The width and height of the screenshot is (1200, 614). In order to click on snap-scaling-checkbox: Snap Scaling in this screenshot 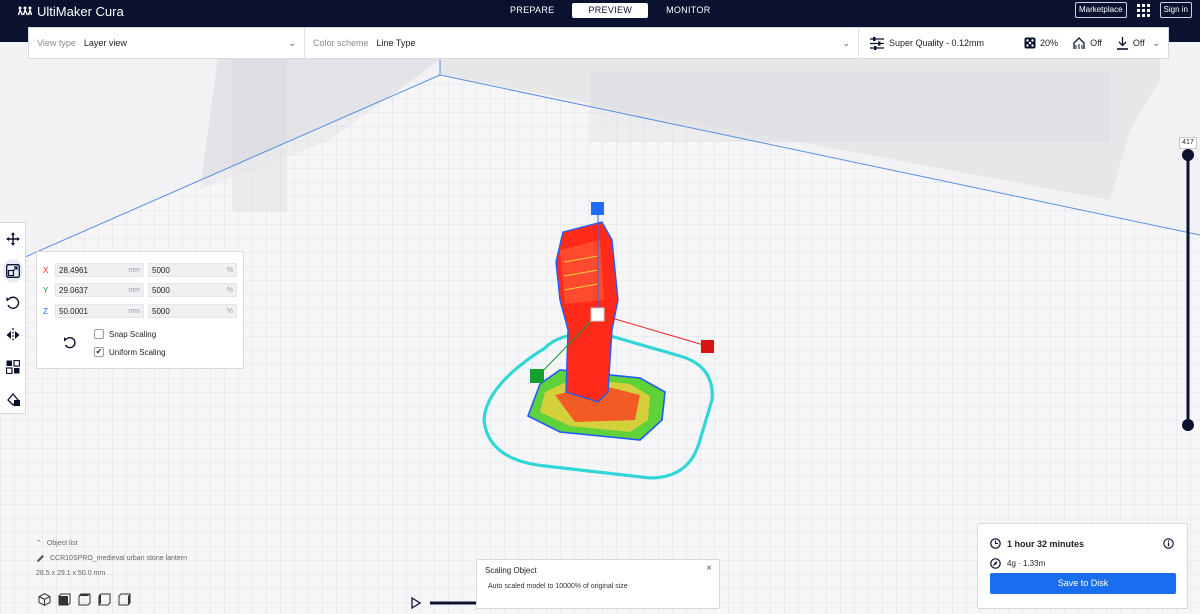, I will do `click(125, 334)`.